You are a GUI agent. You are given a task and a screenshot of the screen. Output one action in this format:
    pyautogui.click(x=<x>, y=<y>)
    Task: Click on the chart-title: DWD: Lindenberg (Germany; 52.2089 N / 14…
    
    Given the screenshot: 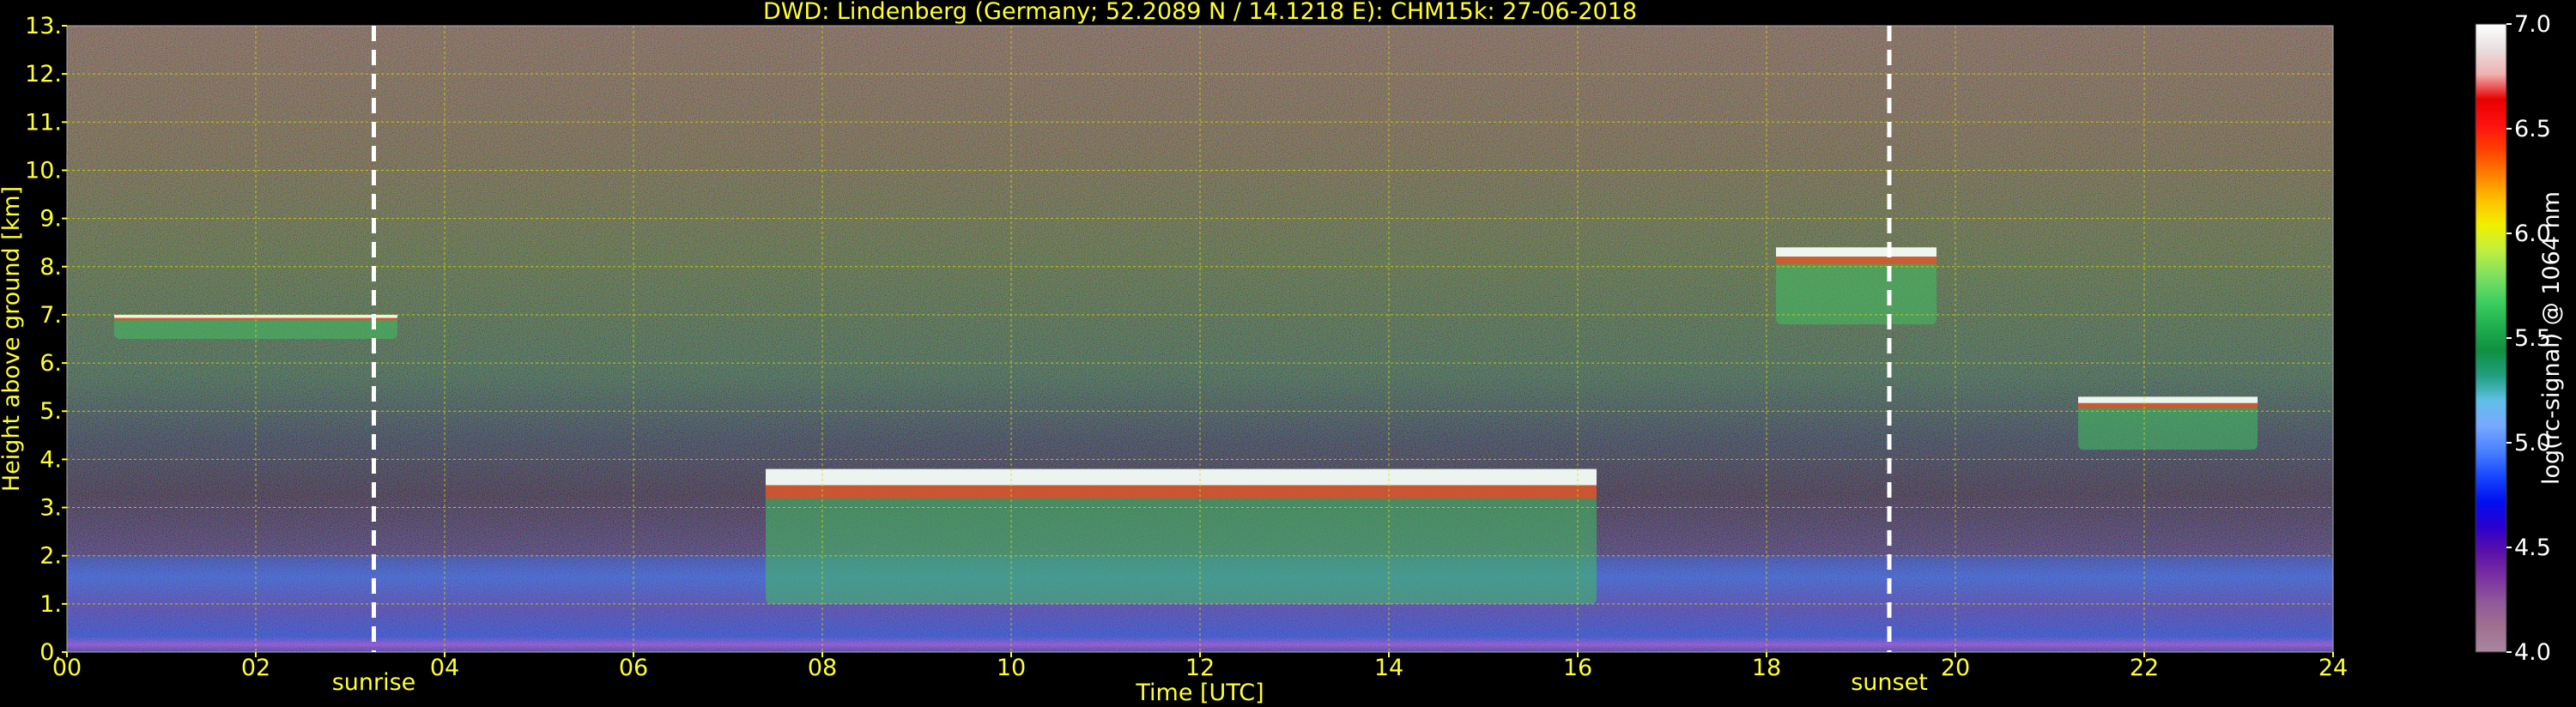 What is the action you would take?
    pyautogui.click(x=1200, y=12)
    